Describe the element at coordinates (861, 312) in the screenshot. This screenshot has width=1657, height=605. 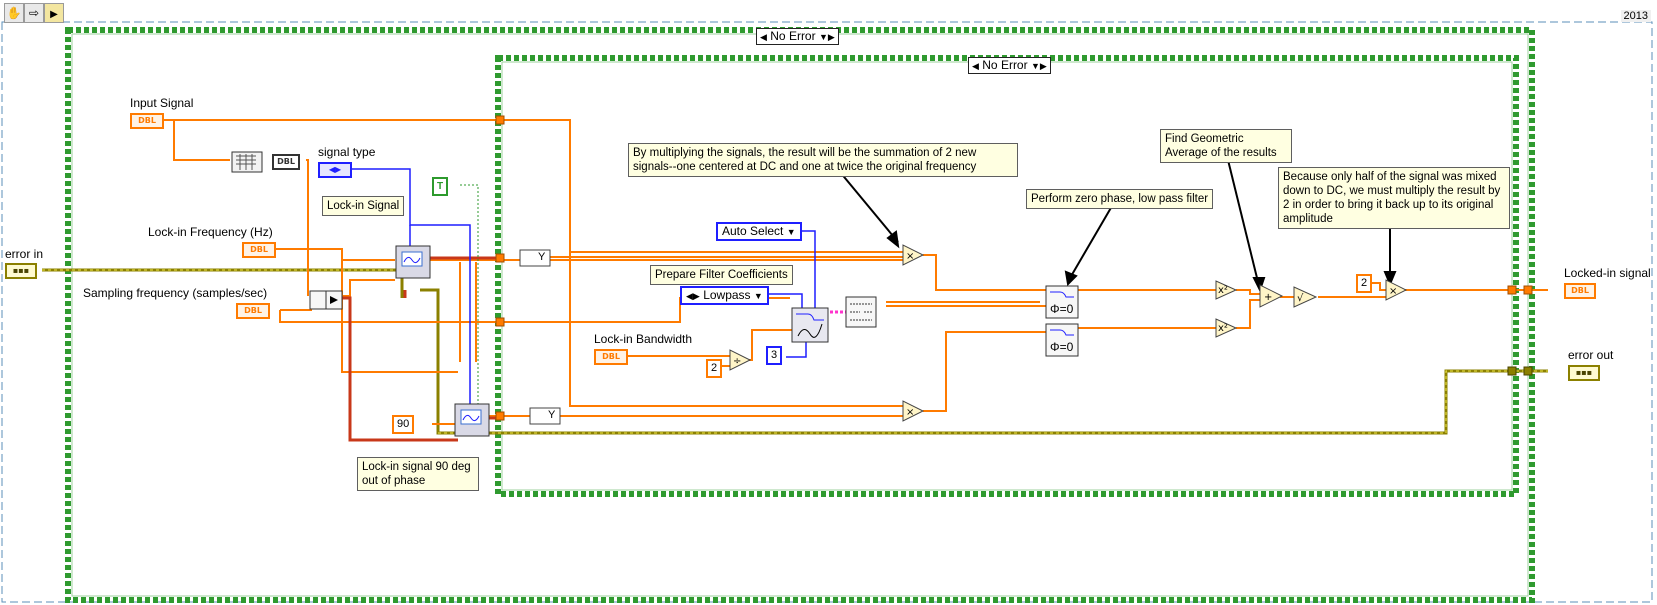
I see `coeff-node` at that location.